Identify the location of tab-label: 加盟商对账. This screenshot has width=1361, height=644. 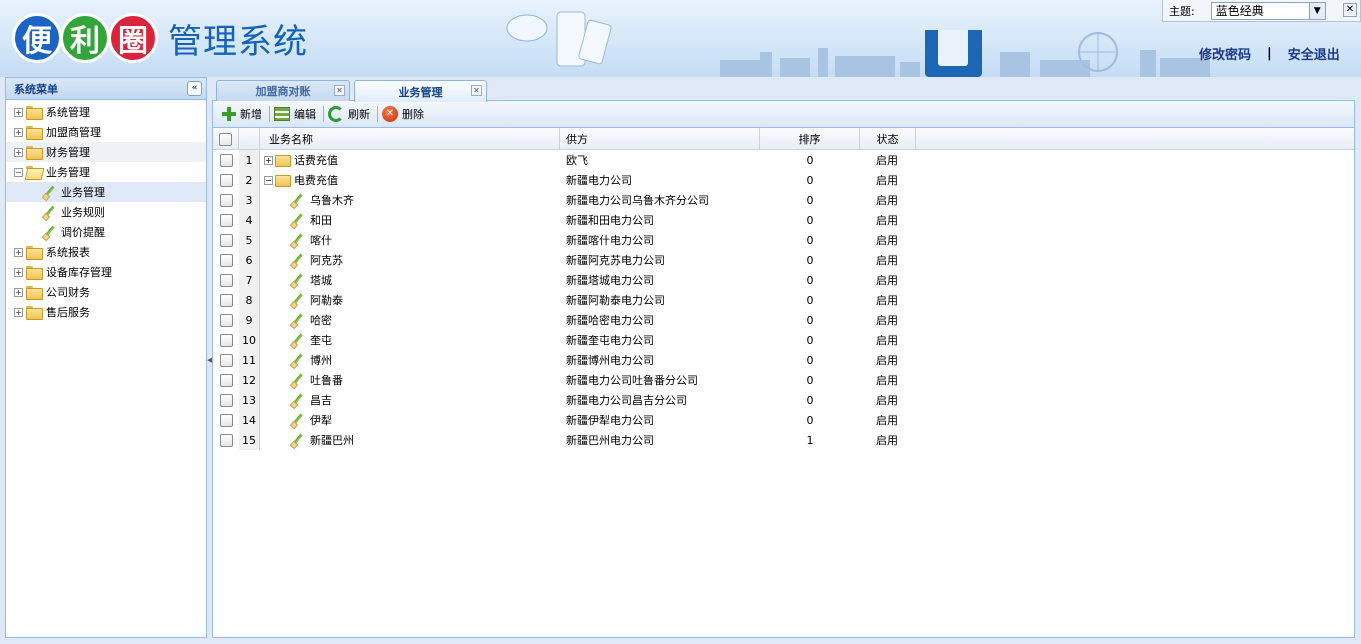
(283, 91).